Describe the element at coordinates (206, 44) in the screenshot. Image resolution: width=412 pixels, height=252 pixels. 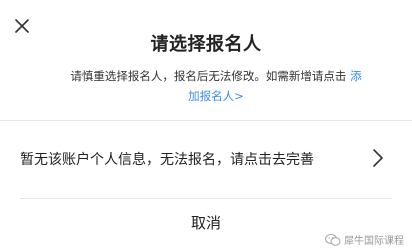
I see `dialog-title: 请选择报名人` at that location.